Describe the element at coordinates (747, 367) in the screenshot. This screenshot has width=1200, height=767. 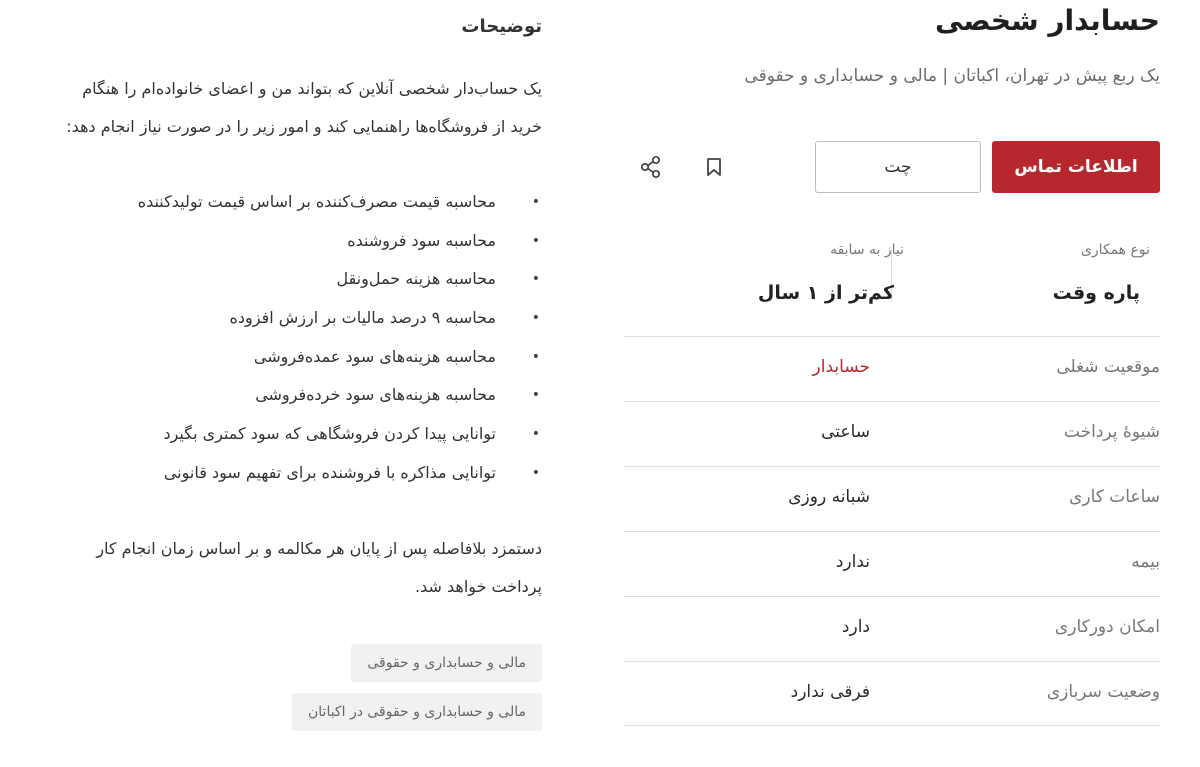
I see `job-position-link: حسابدار` at that location.